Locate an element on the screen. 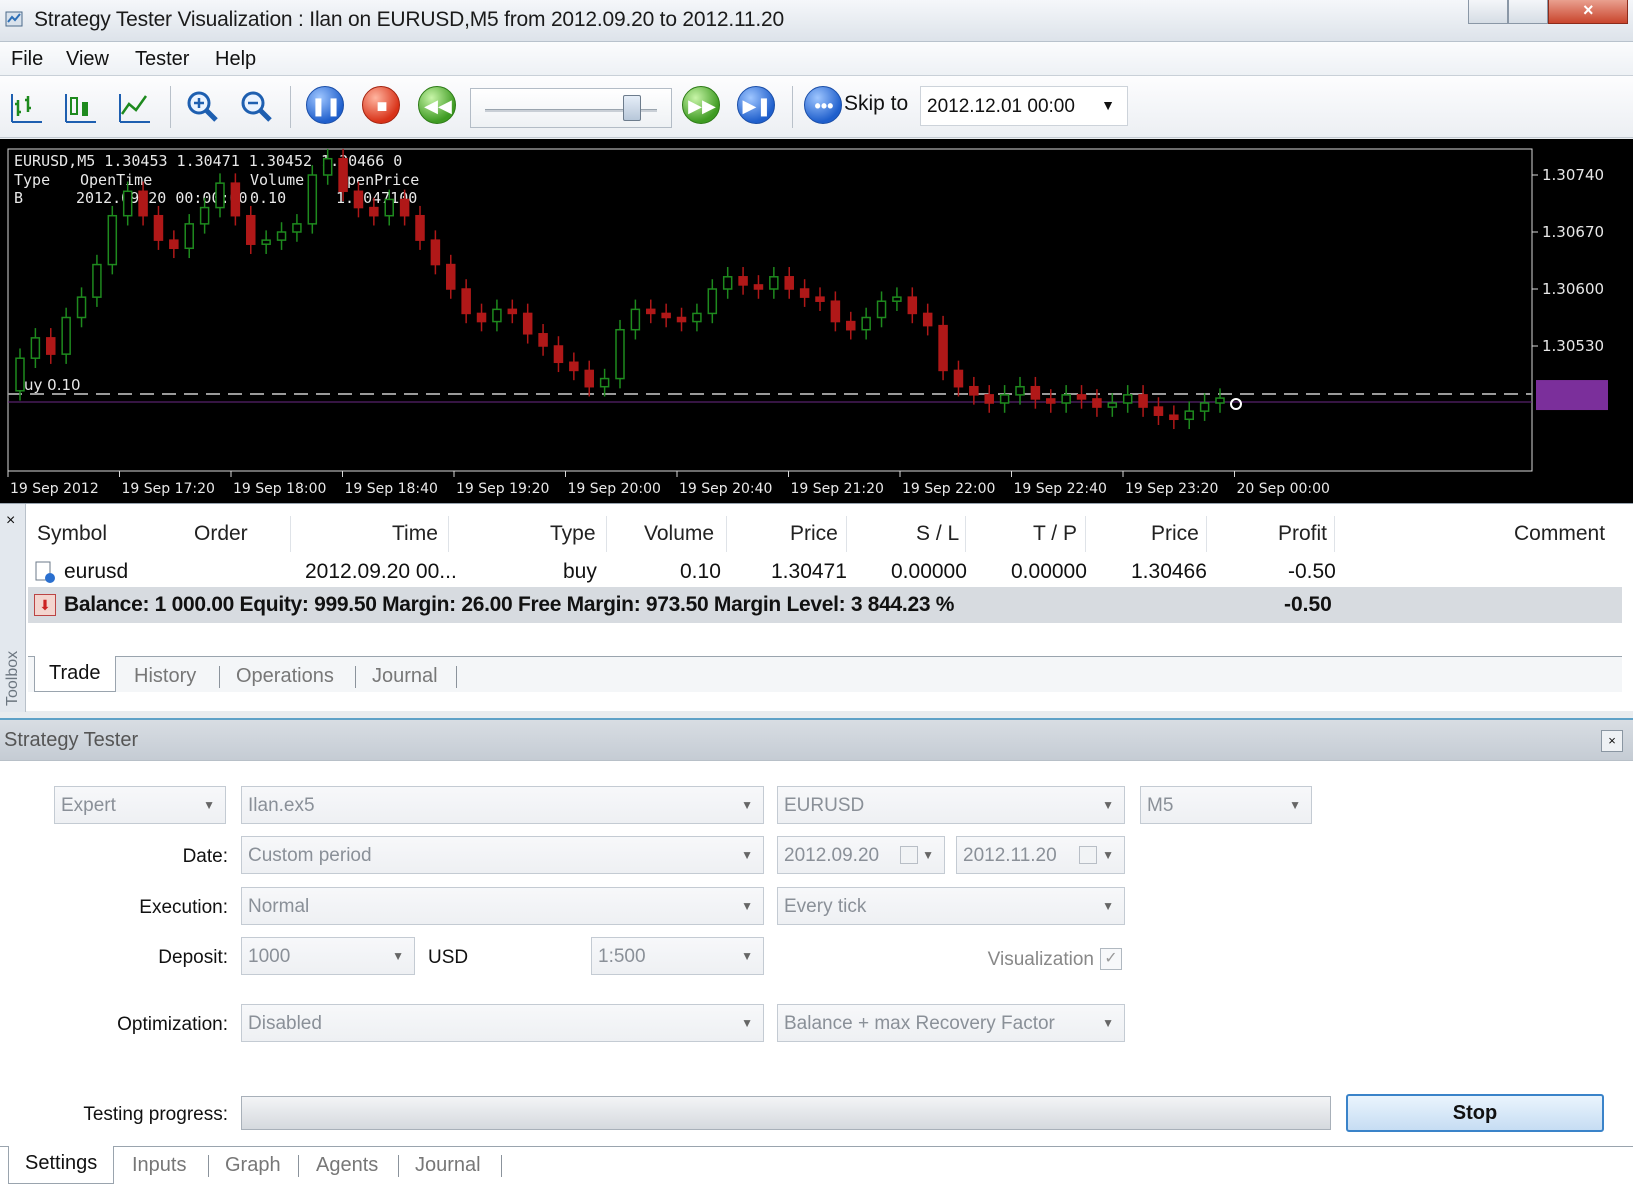 Image resolution: width=1633 pixels, height=1200 pixels. col-profit: Profit is located at coordinates (1302, 534).